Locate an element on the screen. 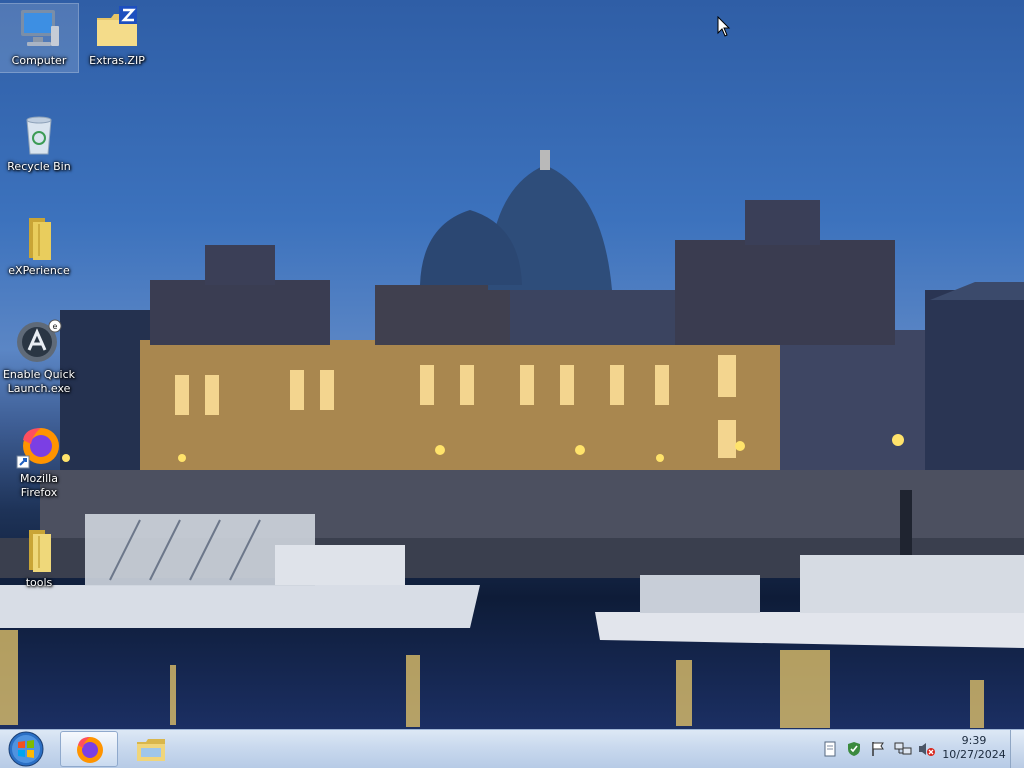 The height and width of the screenshot is (771, 1024). taskbar-button-explorer is located at coordinates (151, 749).